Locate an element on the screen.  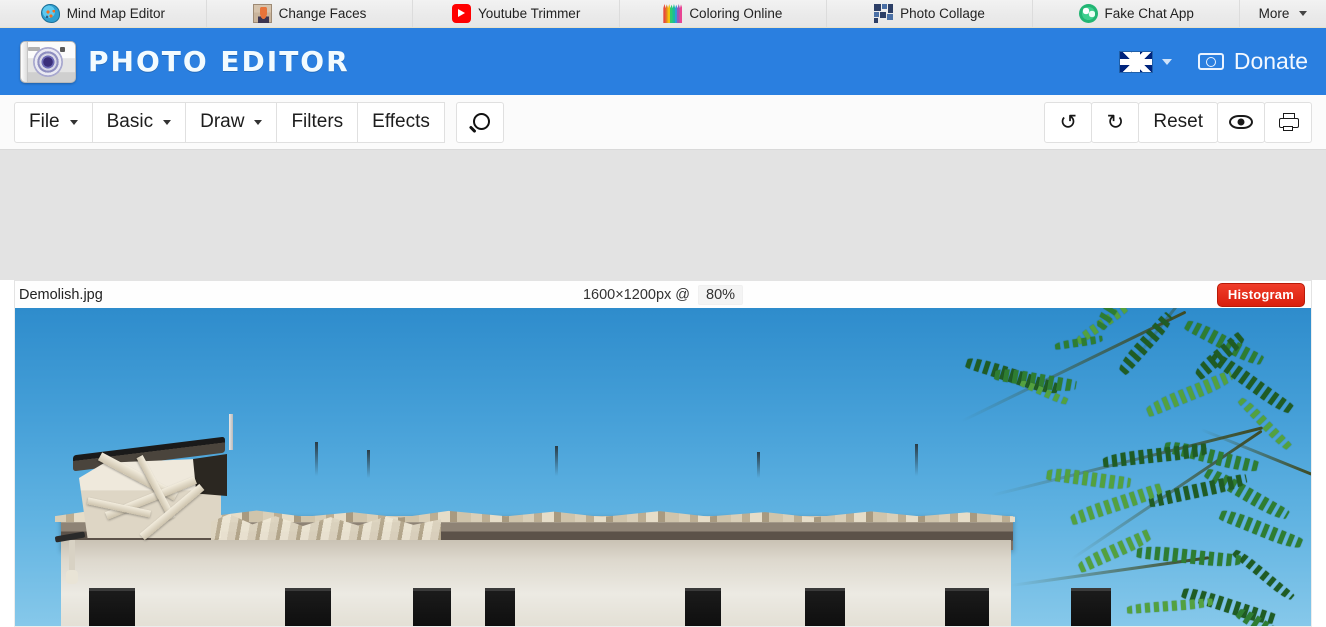
nav-item-youtube-trimmer: Youtube Trimmer is located at coordinates (517, 13).